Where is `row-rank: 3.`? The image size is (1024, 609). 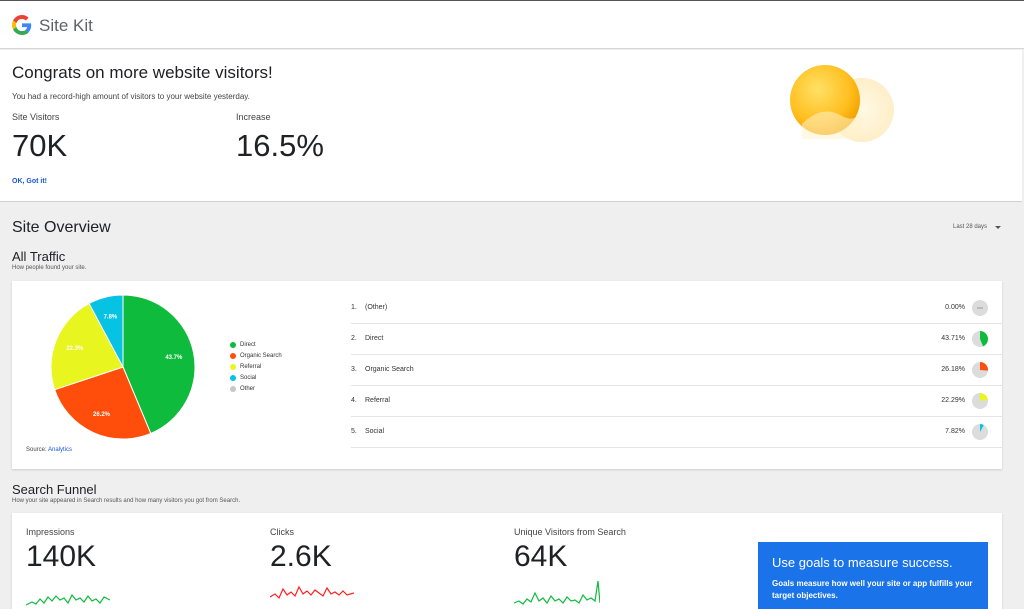 row-rank: 3. is located at coordinates (354, 369).